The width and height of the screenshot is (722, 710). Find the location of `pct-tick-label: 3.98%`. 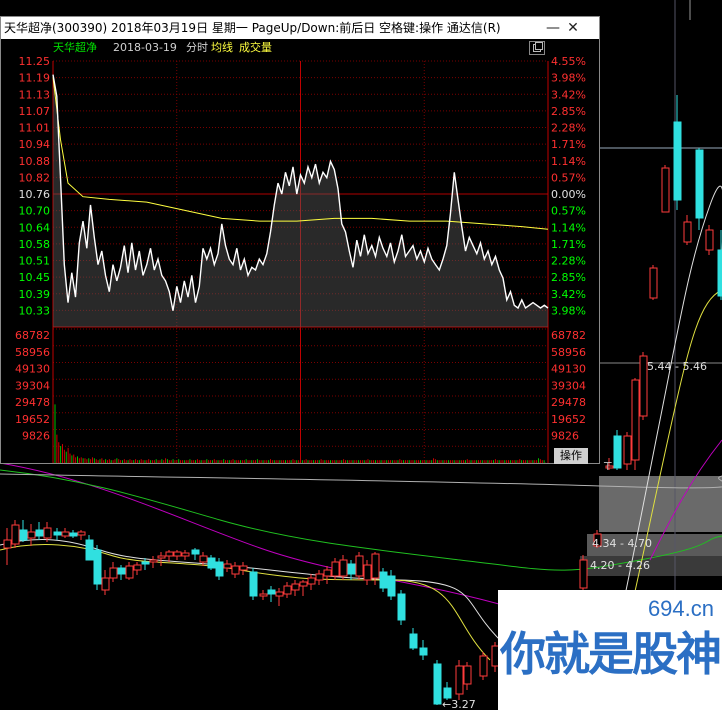

pct-tick-label: 3.98% is located at coordinates (568, 78).